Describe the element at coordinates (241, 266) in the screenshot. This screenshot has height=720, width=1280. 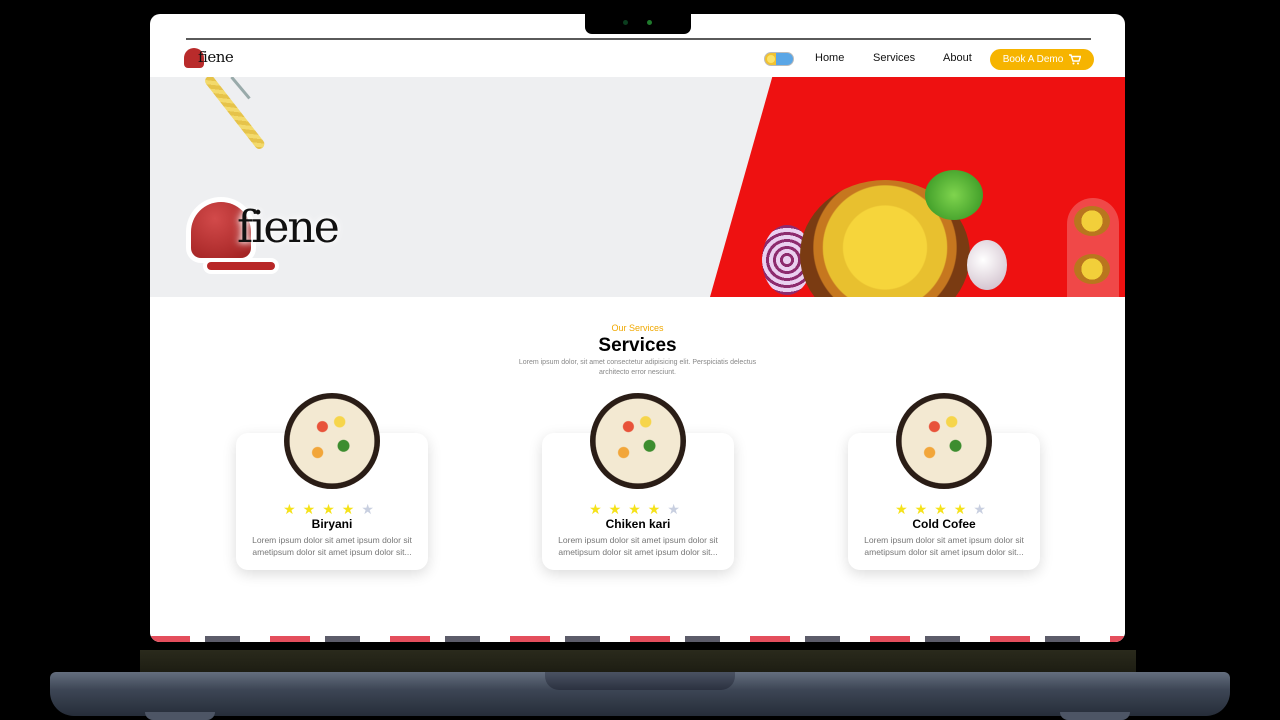
I see `logo-swoosh` at that location.